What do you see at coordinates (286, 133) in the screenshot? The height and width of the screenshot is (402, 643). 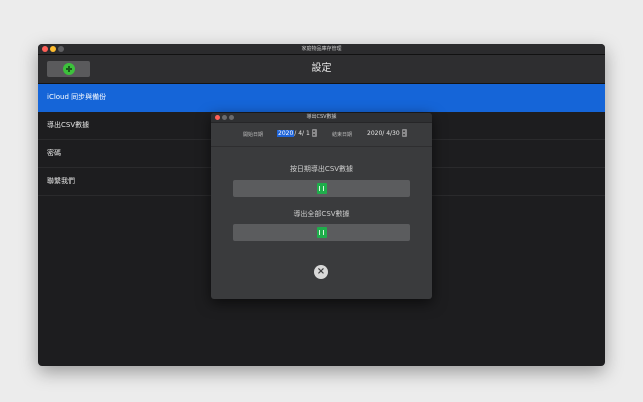 I see `start-year-segment: 2020` at bounding box center [286, 133].